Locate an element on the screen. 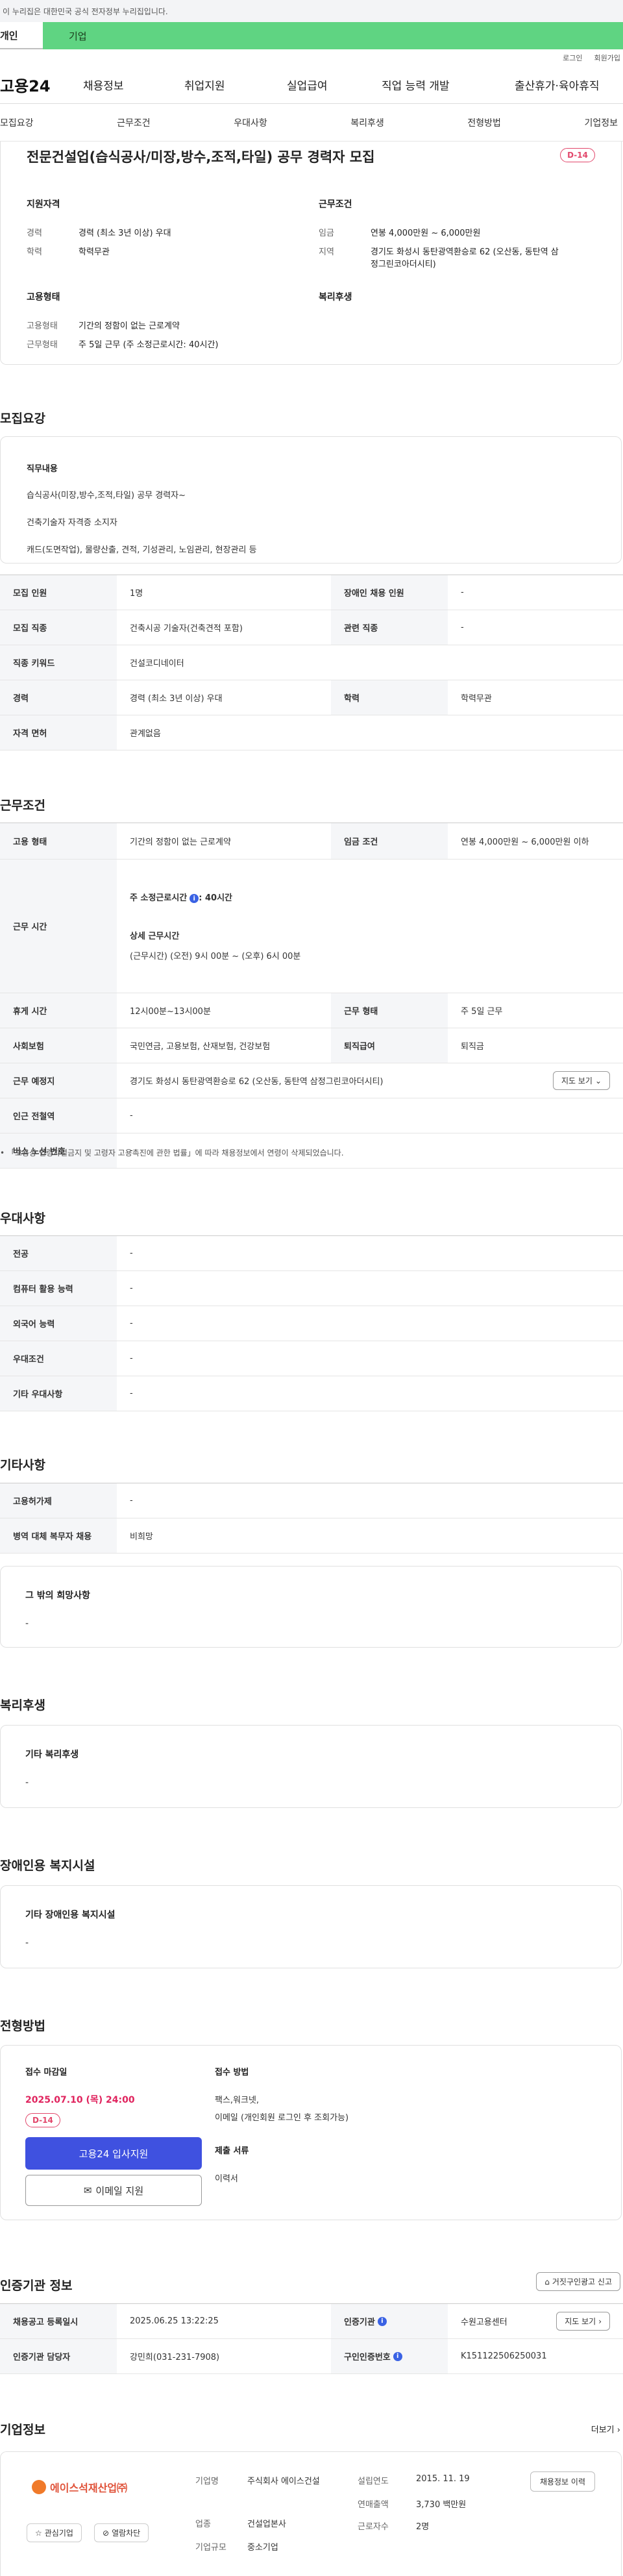 The image size is (623, 2576). gov-banner: 이 누리집은 대한민국 공식 전자정부 누리집입니다. is located at coordinates (311, 11).